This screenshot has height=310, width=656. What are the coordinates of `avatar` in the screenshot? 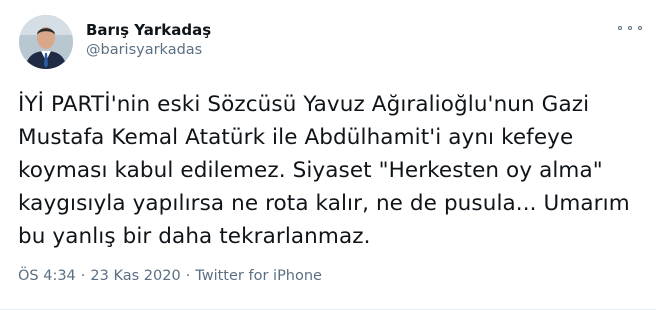 It's located at (46, 42).